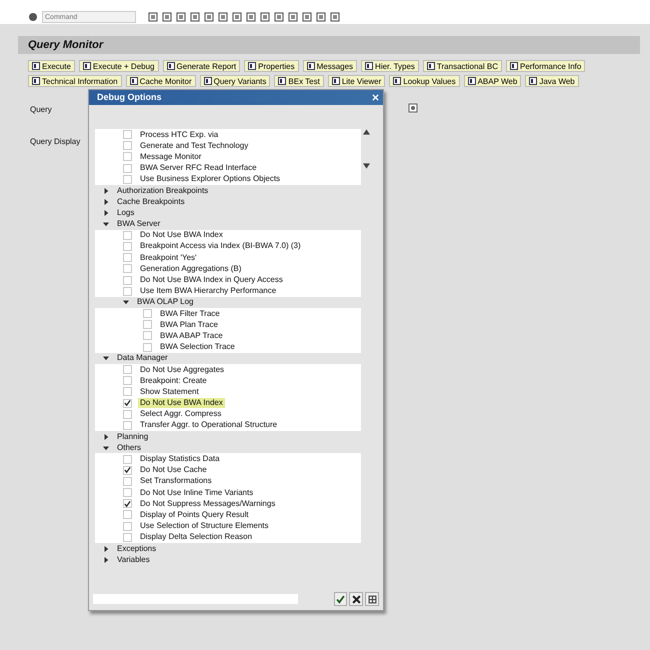 Image resolution: width=650 pixels, height=650 pixels. I want to click on field-label: Query, so click(41, 109).